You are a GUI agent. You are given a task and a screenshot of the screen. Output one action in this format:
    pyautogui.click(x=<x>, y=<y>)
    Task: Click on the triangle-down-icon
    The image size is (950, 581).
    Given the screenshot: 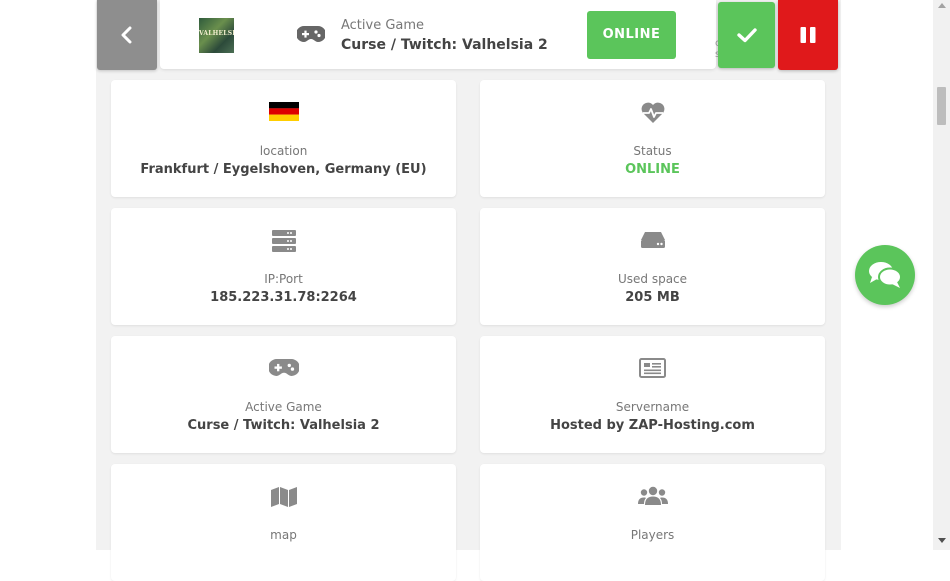 What is the action you would take?
    pyautogui.click(x=941, y=540)
    